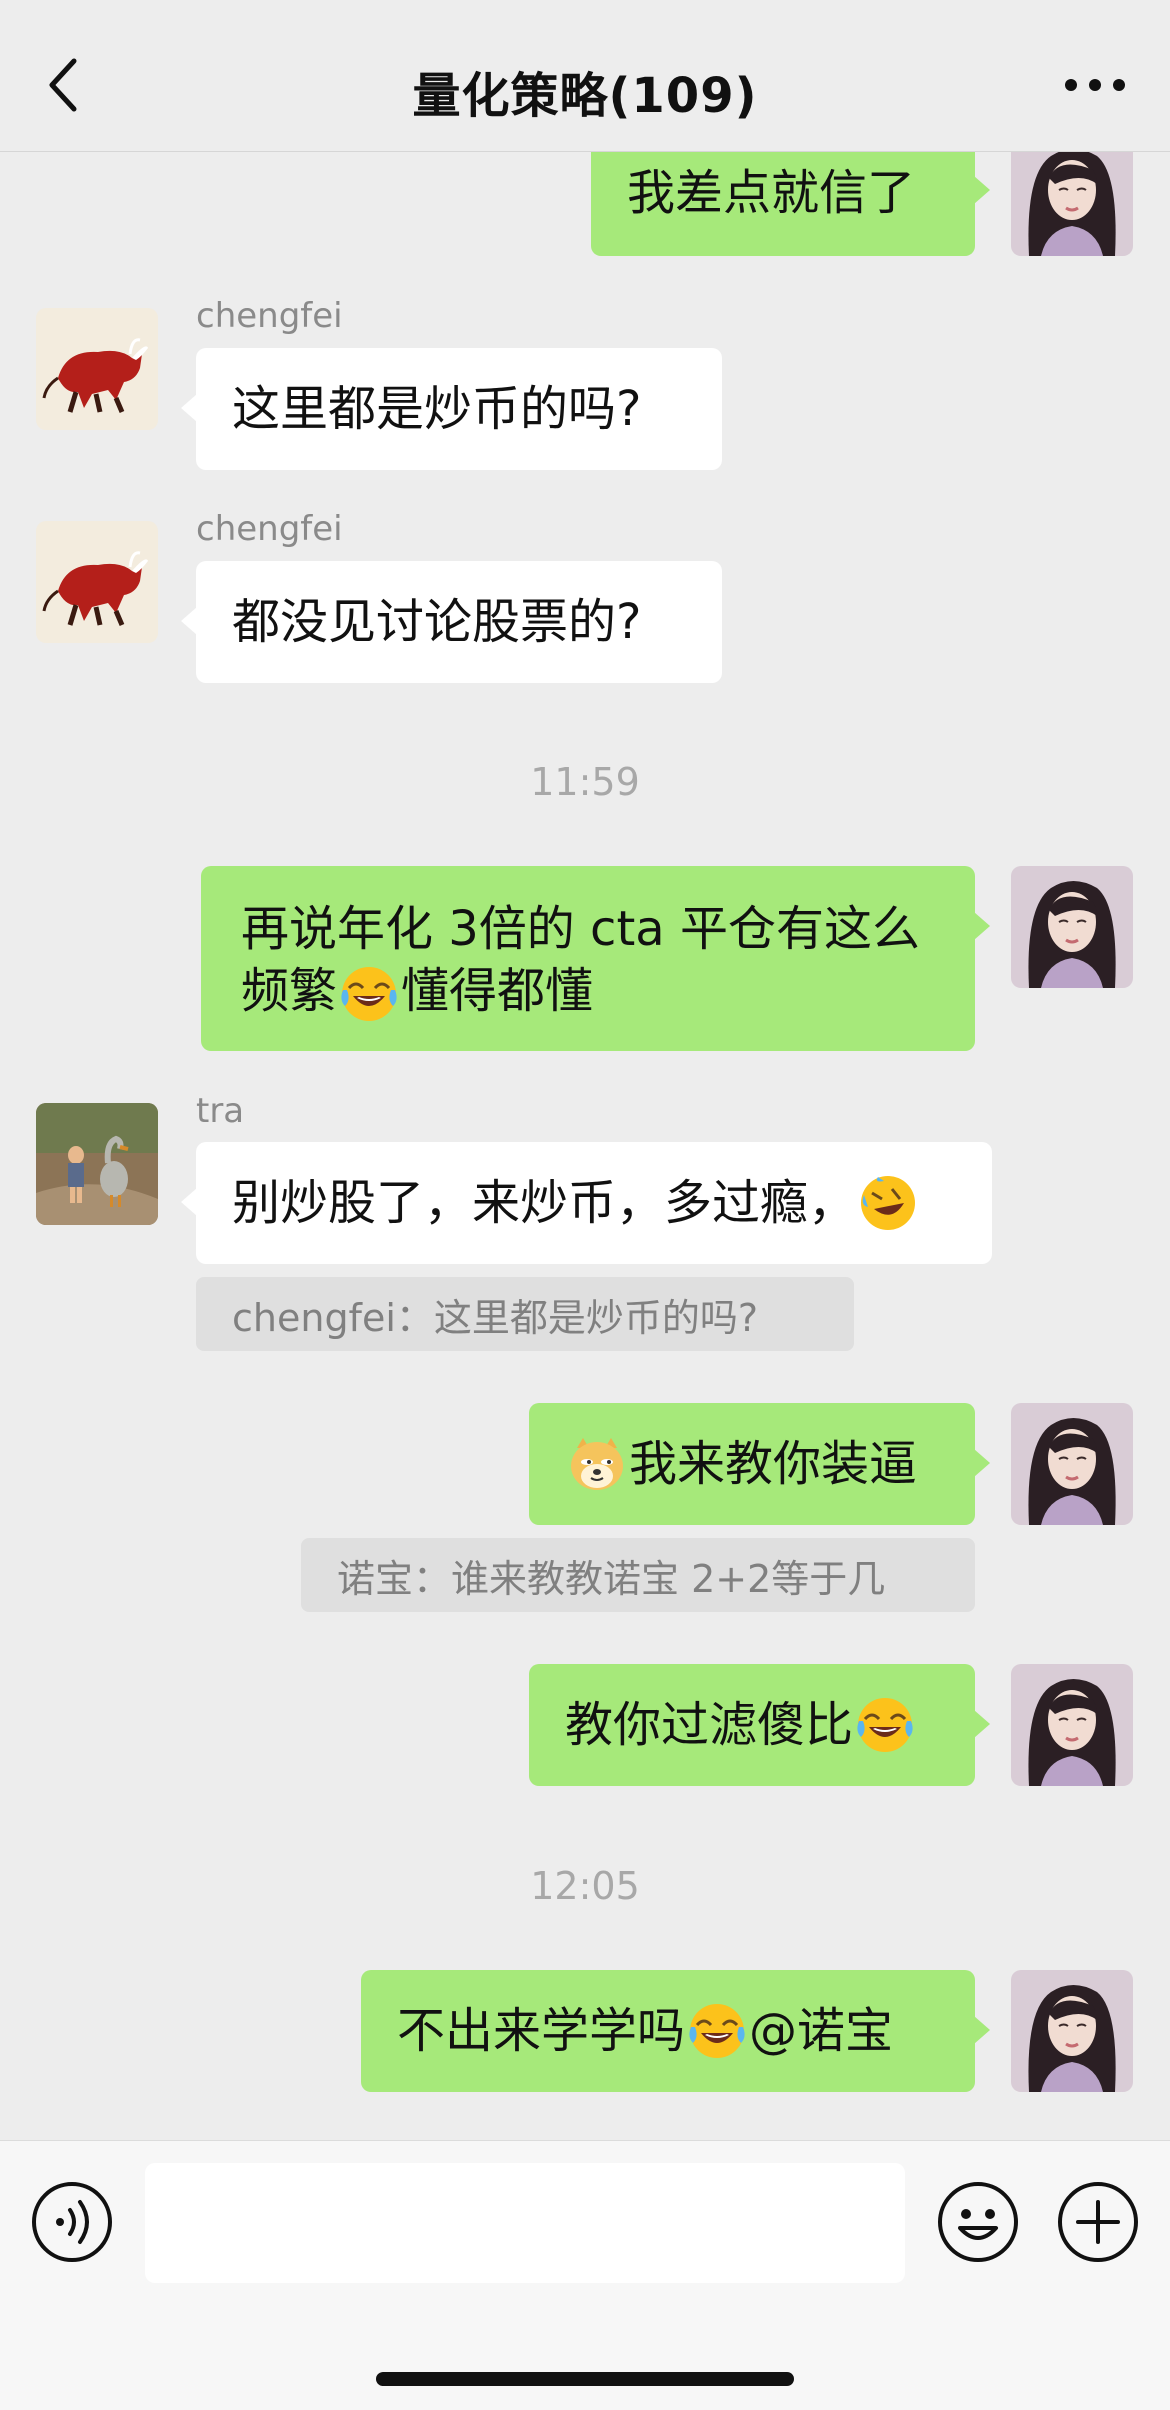 The image size is (1170, 2410). What do you see at coordinates (595, 958) in the screenshot?
I see `message-bubble-own: 再说年化 3倍的 cta 平仓有这么 频繁 懂得都懂` at bounding box center [595, 958].